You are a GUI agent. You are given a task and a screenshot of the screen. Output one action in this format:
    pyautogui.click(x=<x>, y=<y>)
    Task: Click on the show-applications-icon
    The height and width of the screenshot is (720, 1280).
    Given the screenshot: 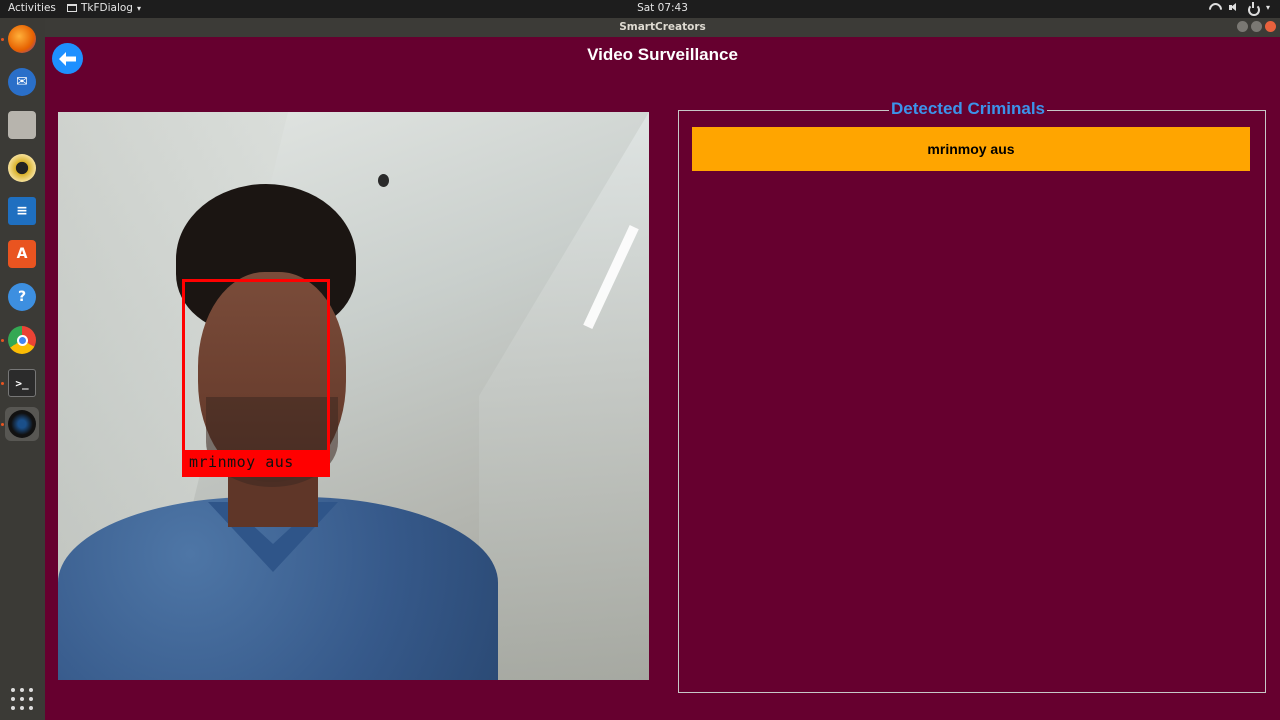 What is the action you would take?
    pyautogui.click(x=22, y=699)
    